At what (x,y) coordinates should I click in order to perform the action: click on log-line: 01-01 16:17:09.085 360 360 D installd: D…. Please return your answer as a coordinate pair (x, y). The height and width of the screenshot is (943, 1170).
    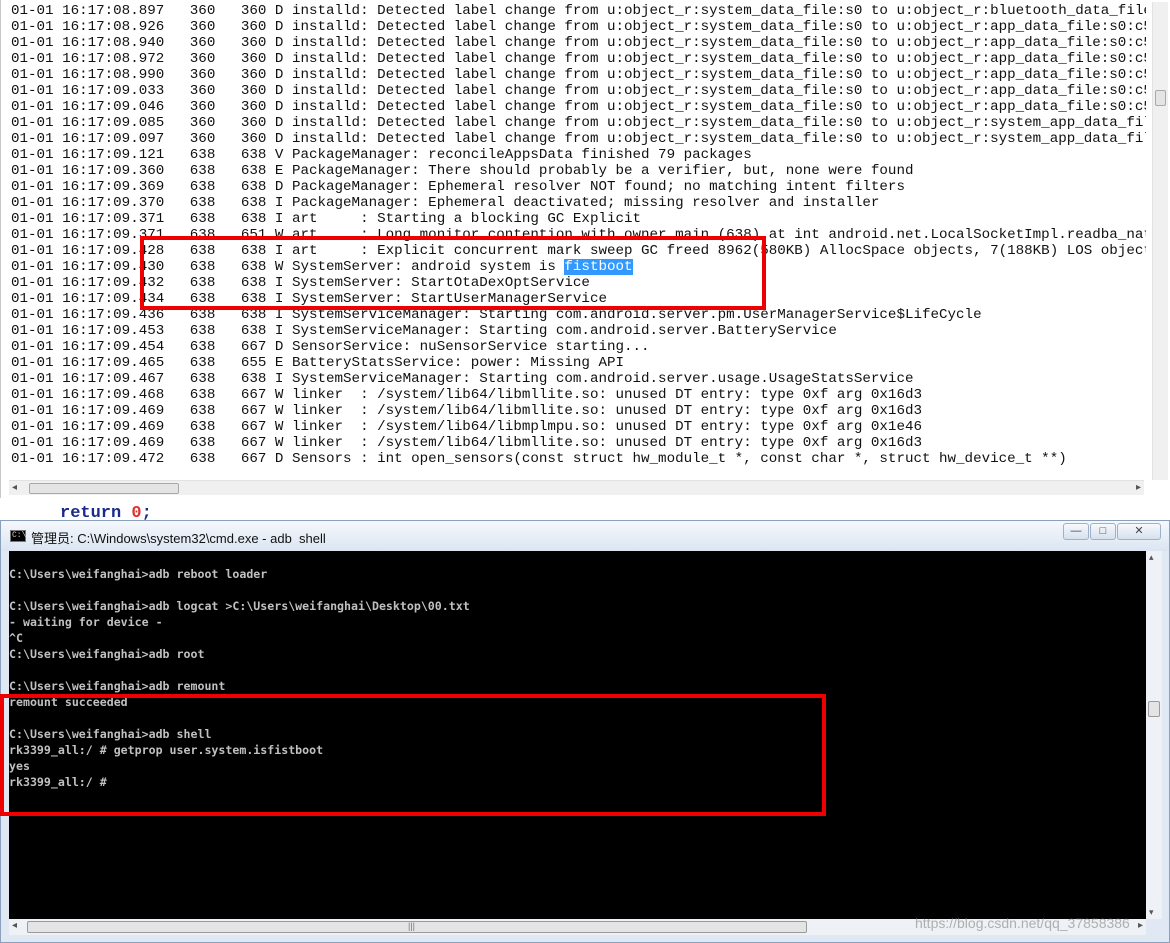
    Looking at the image, I should click on (578, 123).